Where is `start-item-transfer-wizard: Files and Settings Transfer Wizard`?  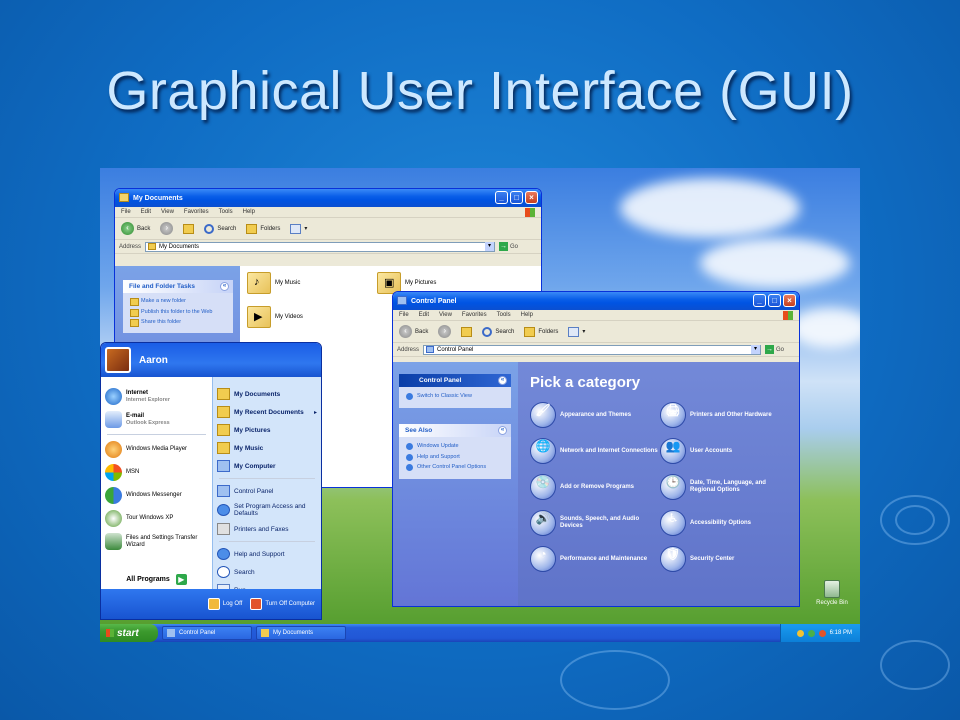
start-item-transfer-wizard: Files and Settings Transfer Wizard is located at coordinates (156, 541).